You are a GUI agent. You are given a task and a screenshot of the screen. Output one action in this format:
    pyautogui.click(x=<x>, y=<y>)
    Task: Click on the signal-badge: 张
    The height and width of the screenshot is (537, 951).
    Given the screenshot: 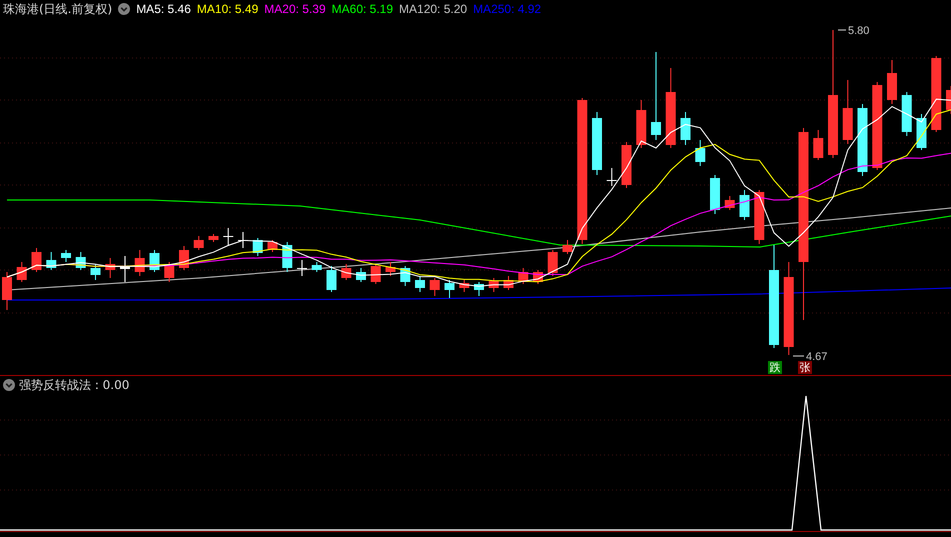 What is the action you would take?
    pyautogui.click(x=805, y=367)
    